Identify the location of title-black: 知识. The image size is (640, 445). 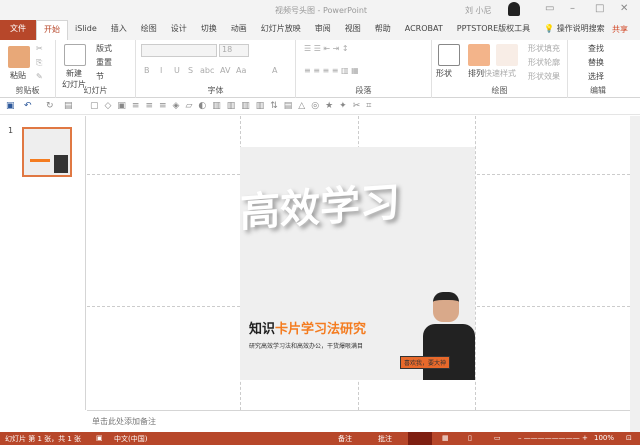
(262, 329).